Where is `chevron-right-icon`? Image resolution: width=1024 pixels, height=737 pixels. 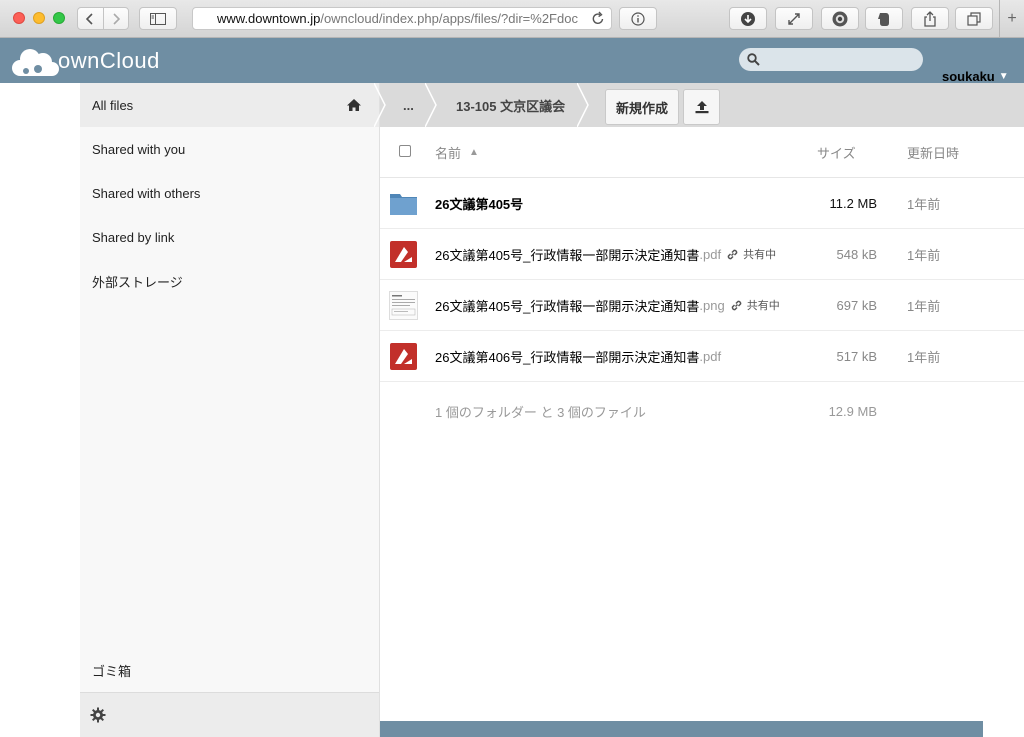
chevron-right-icon is located at coordinates (116, 18).